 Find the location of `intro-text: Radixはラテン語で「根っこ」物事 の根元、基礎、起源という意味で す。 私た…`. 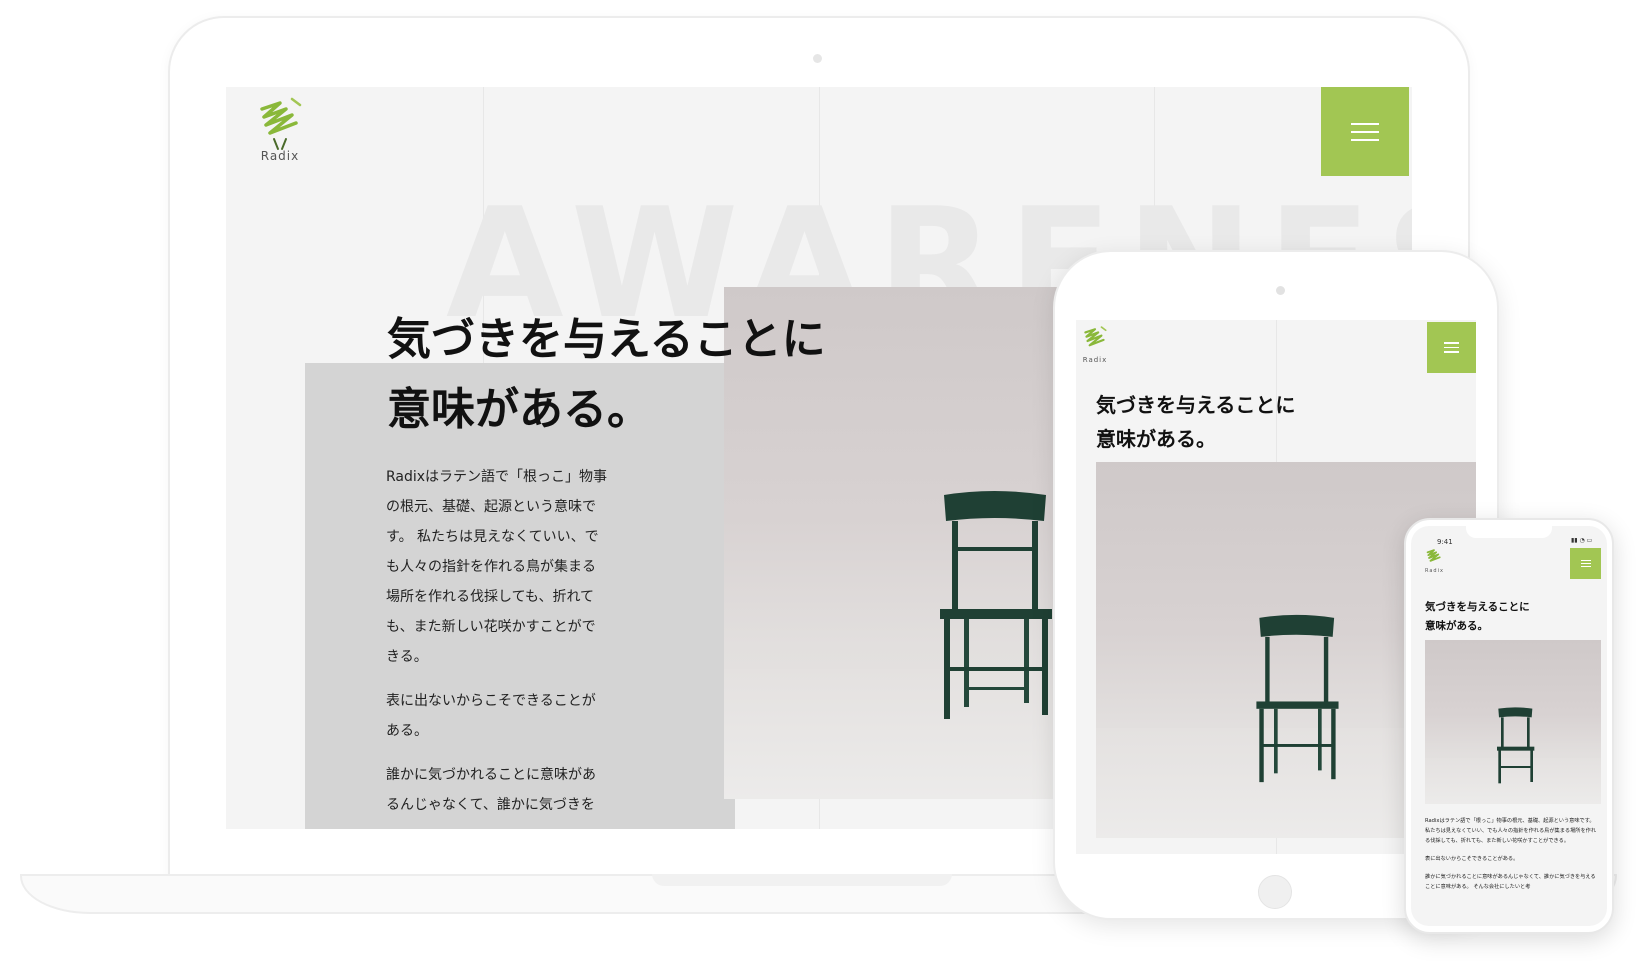

intro-text: Radixはラテン語で「根っこ」物事 の根元、基礎、起源という意味で す。 私た… is located at coordinates (506, 641).